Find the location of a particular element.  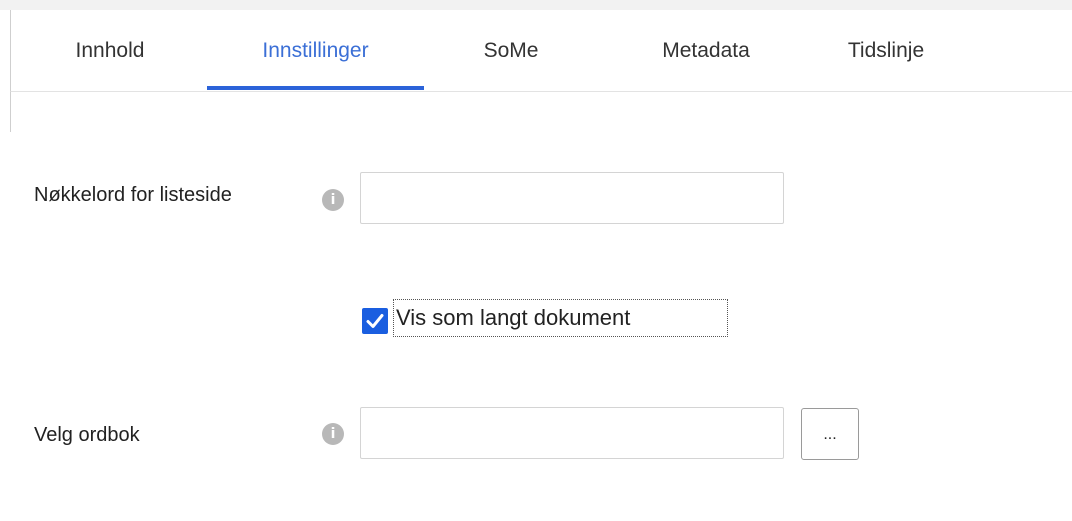

tab-innstillinger: Innstillinger is located at coordinates (315, 50).